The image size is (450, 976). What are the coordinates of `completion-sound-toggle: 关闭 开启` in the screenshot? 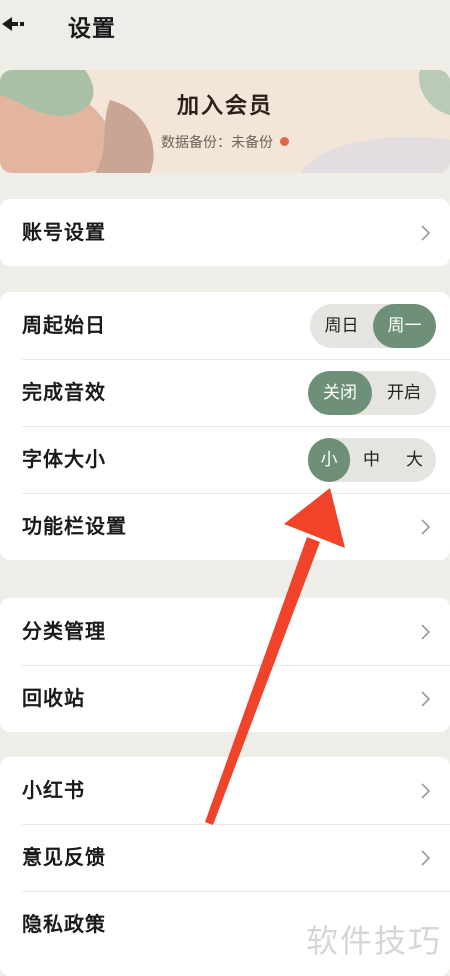 It's located at (372, 393).